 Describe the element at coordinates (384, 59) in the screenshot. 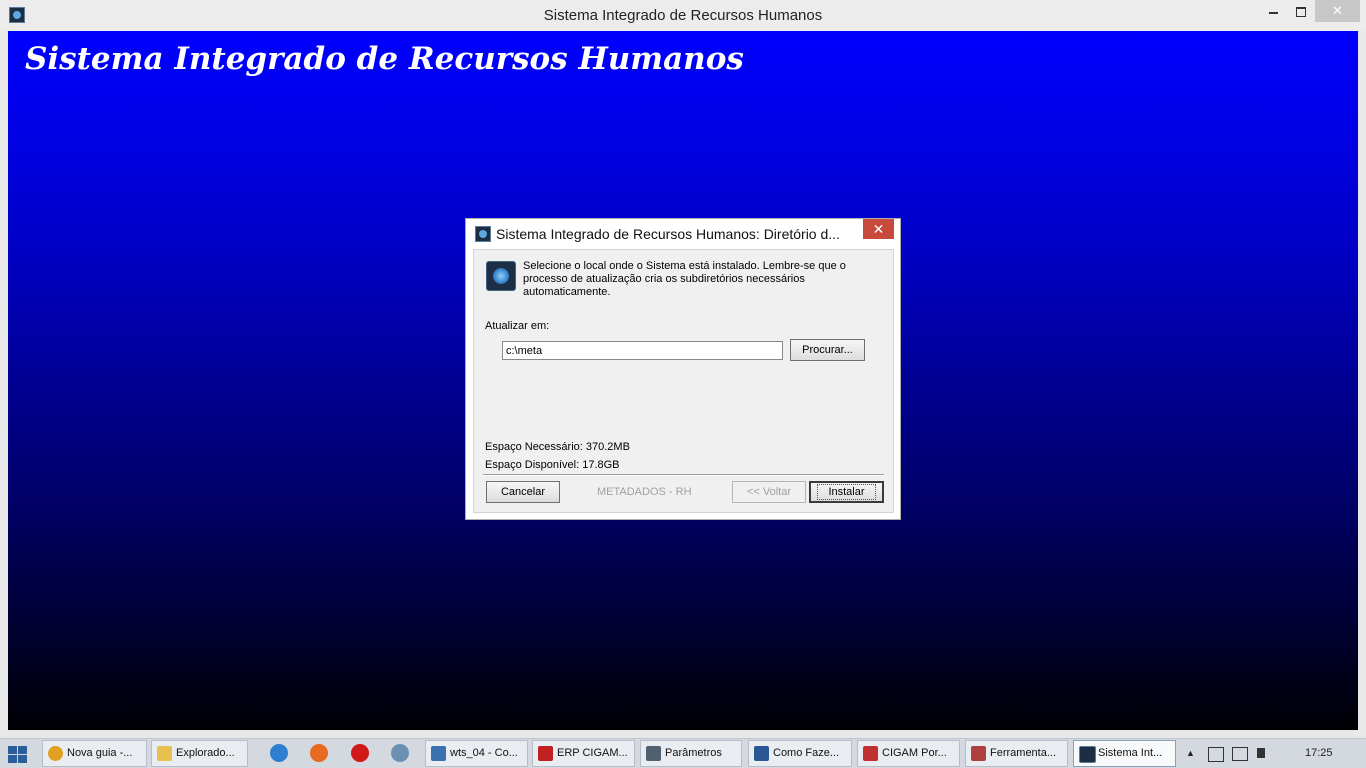

I see `app-heading: Sistema Integrado de Recursos Humanos` at that location.